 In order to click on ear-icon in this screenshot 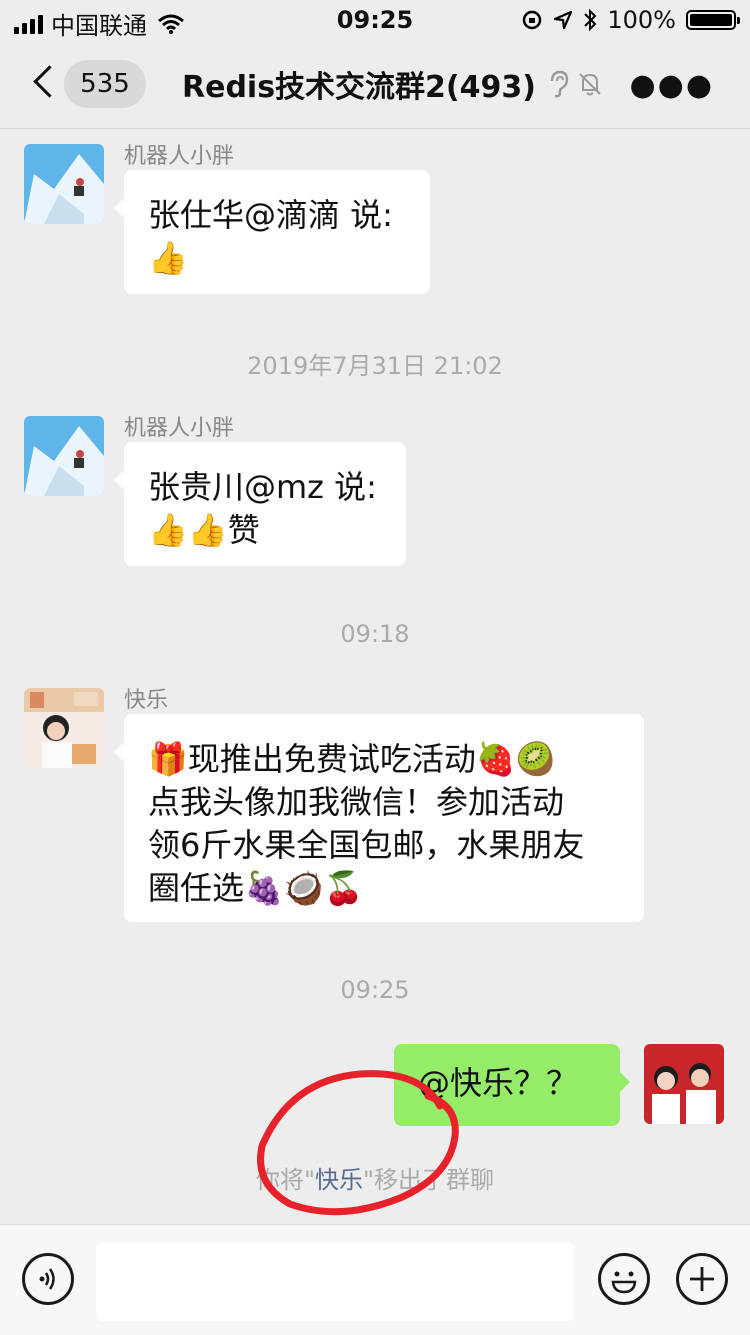, I will do `click(559, 84)`.